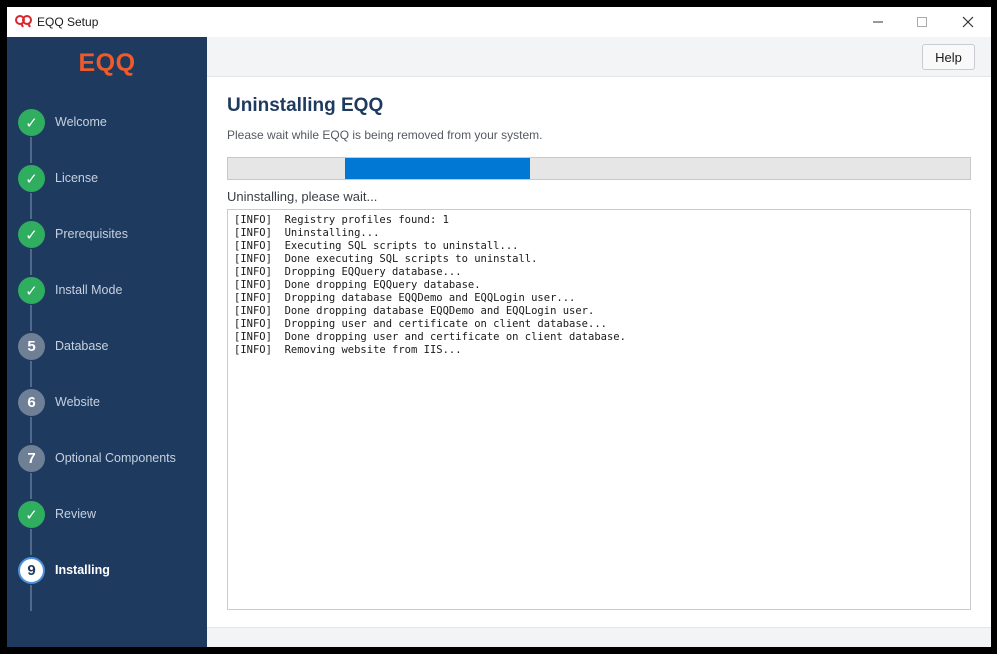 The image size is (997, 654). Describe the element at coordinates (107, 303) in the screenshot. I see `step-install-mode: ✓ Install Mode` at that location.